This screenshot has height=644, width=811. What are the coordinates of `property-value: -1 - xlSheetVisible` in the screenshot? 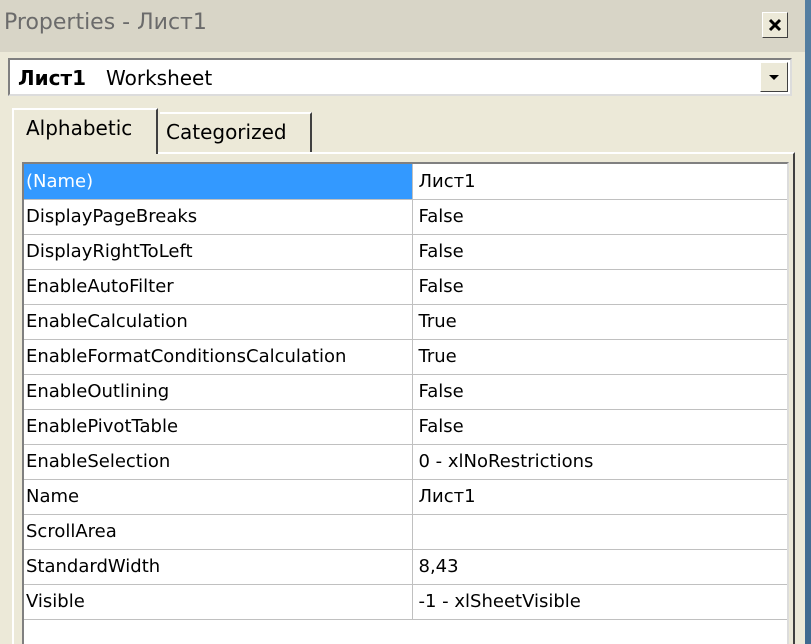 It's located at (599, 602).